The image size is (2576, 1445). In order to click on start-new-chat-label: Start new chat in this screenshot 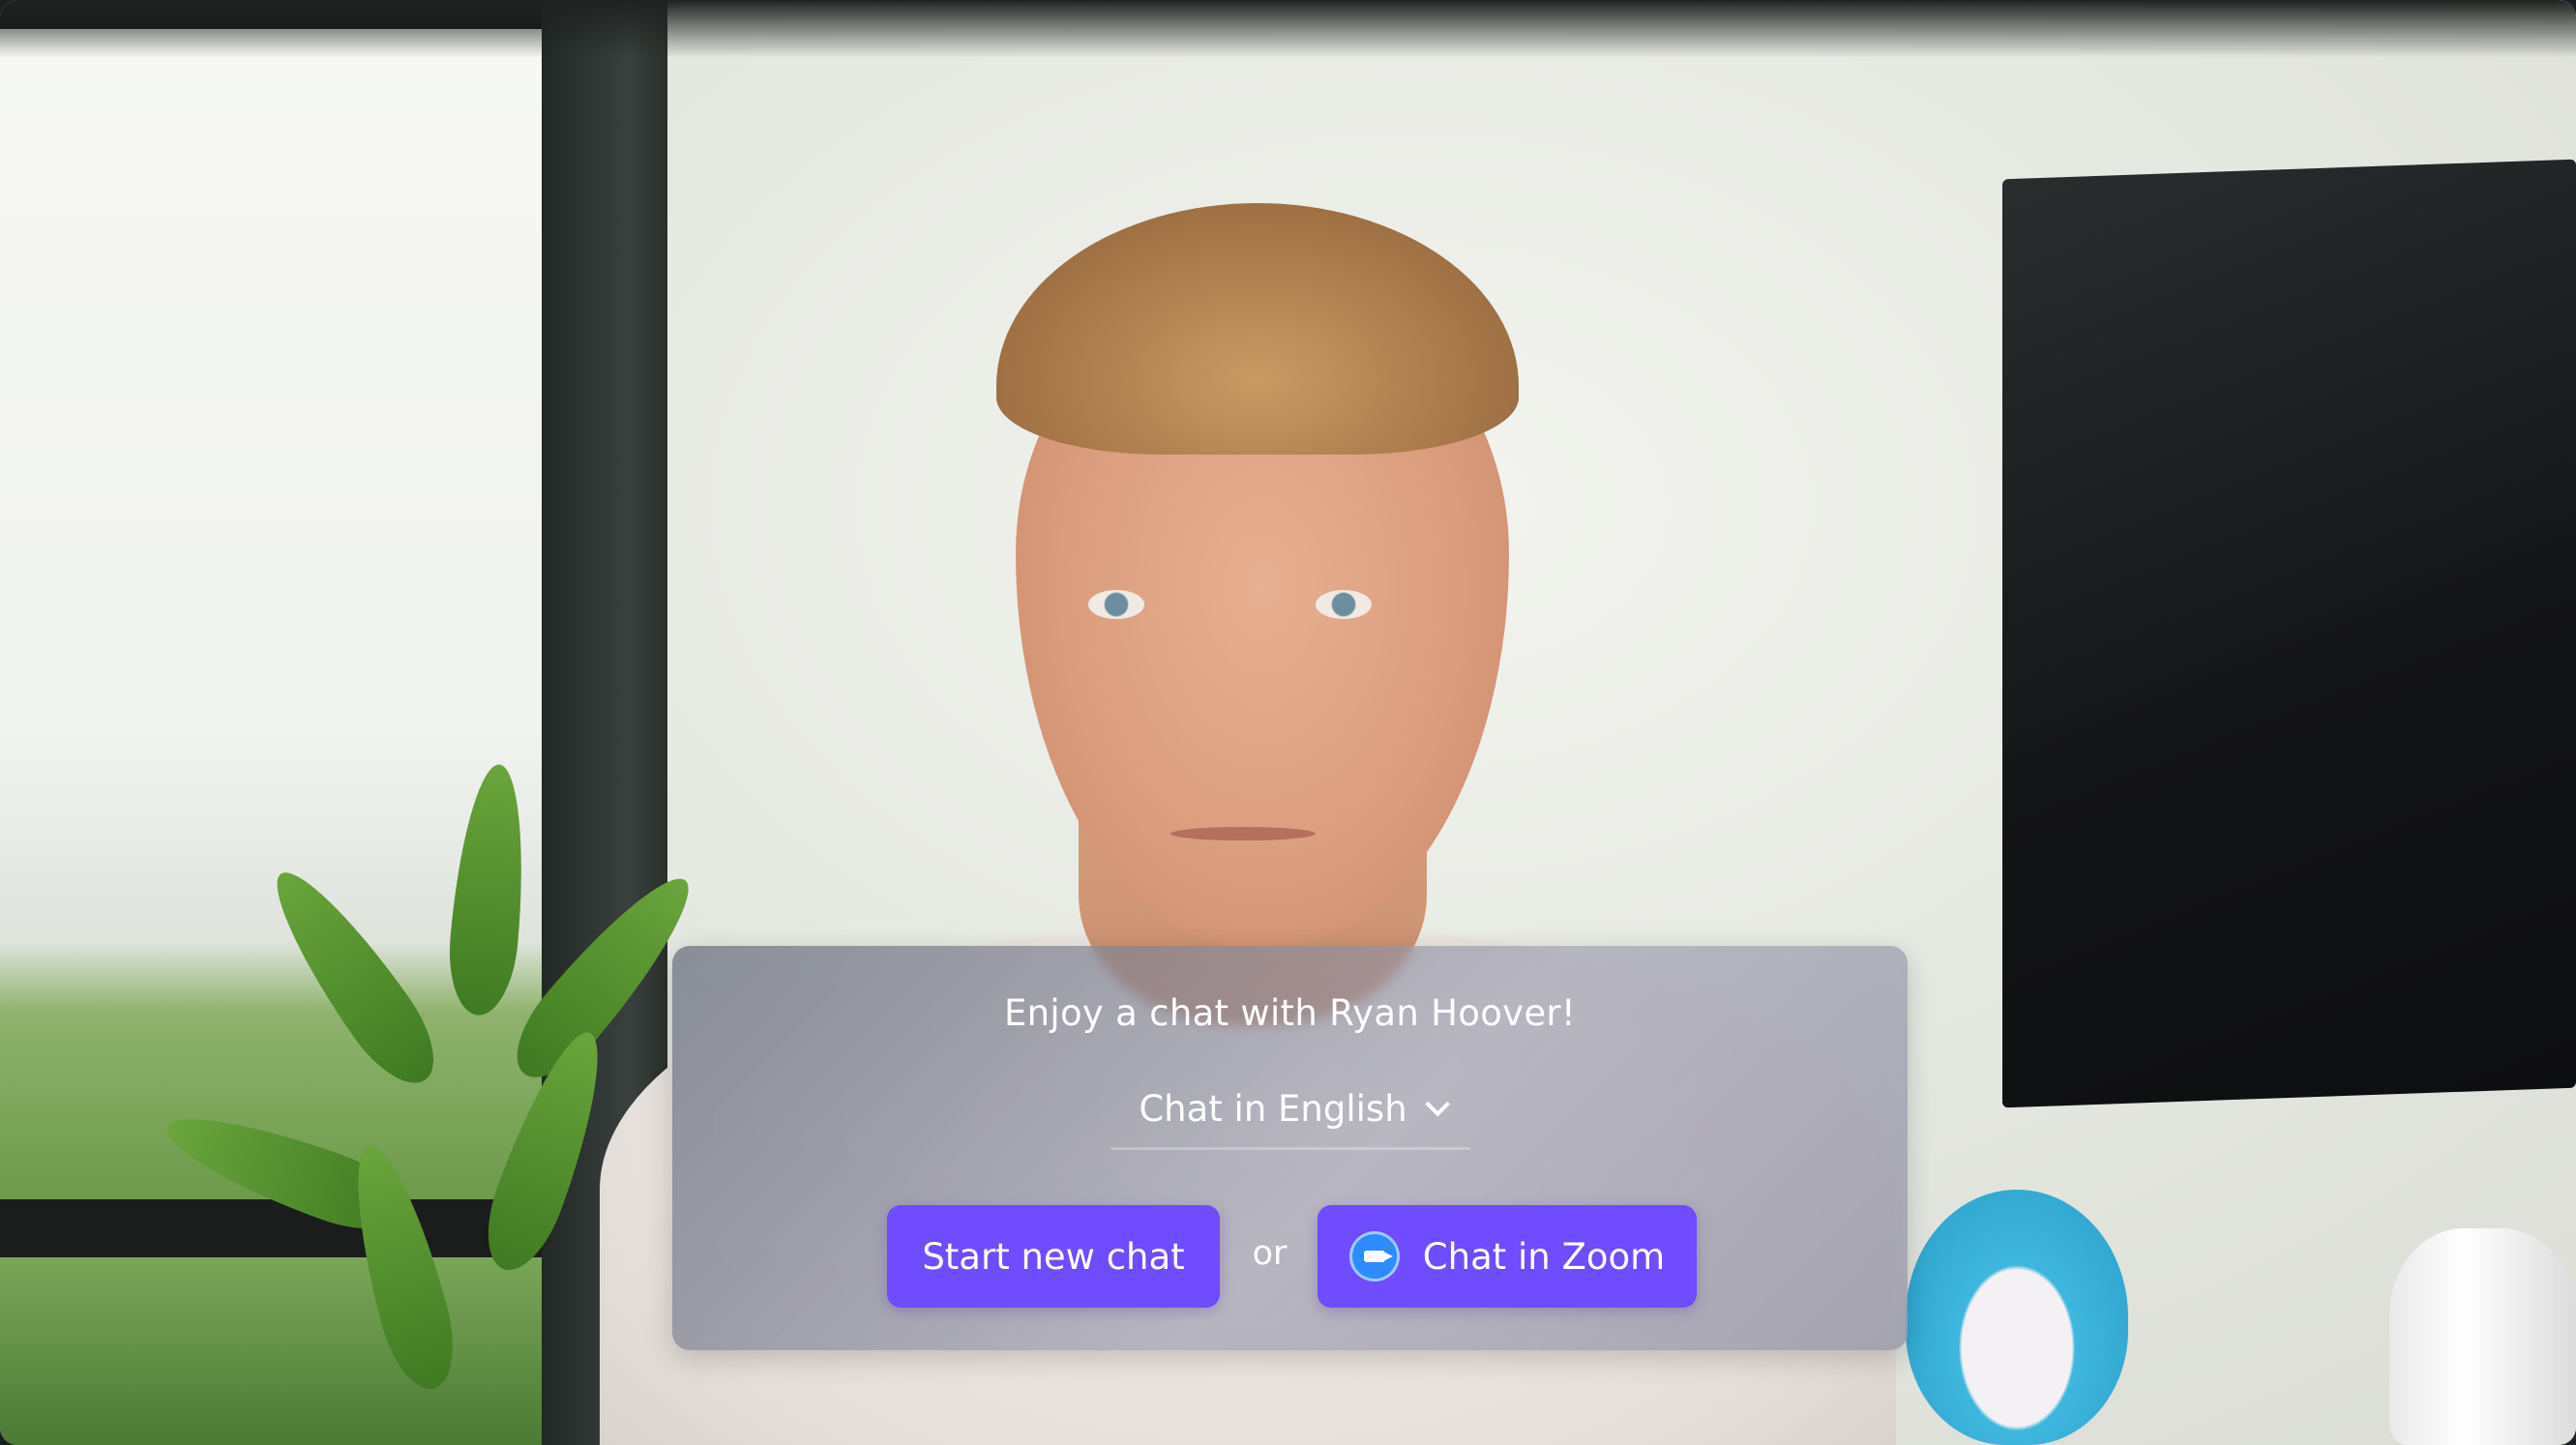, I will do `click(1053, 1256)`.